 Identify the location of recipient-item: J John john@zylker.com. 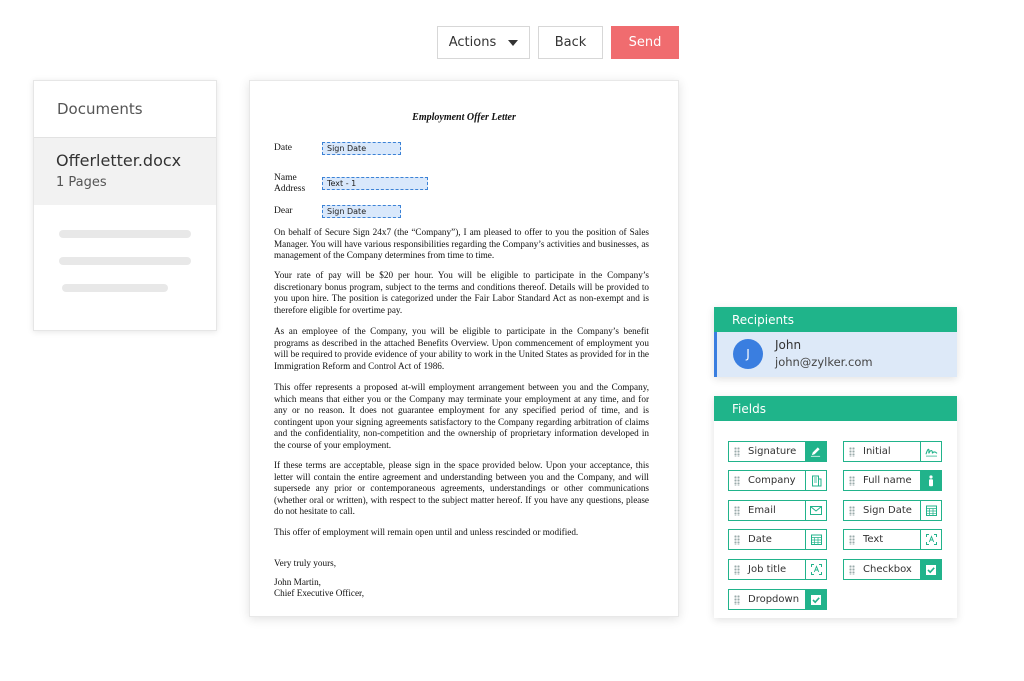
(835, 354).